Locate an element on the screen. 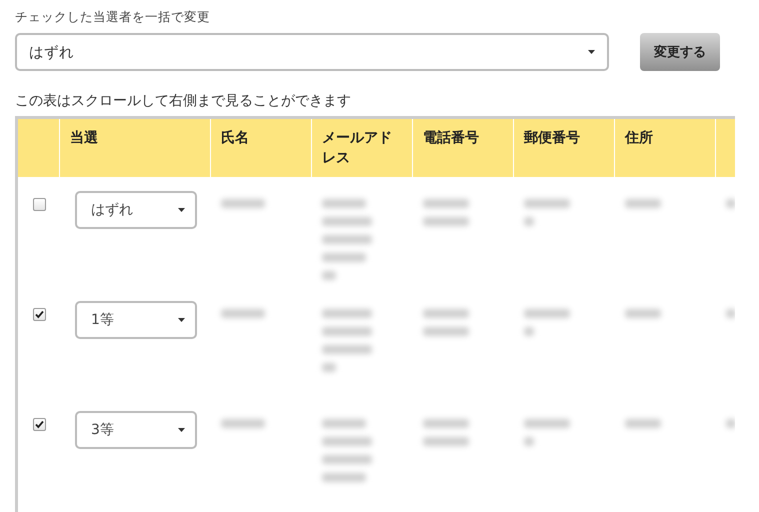 The height and width of the screenshot is (512, 759). prize-select: はずれ is located at coordinates (136, 210).